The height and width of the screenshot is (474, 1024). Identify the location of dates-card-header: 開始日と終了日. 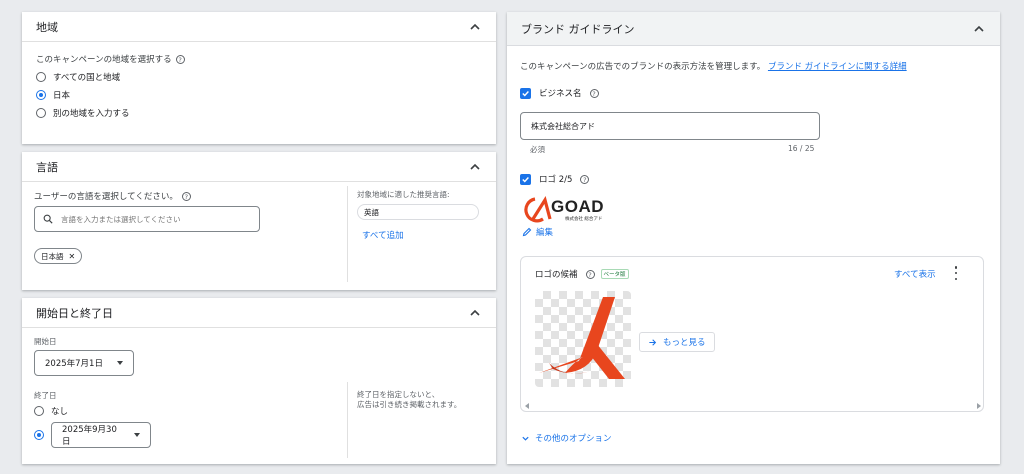
(259, 313).